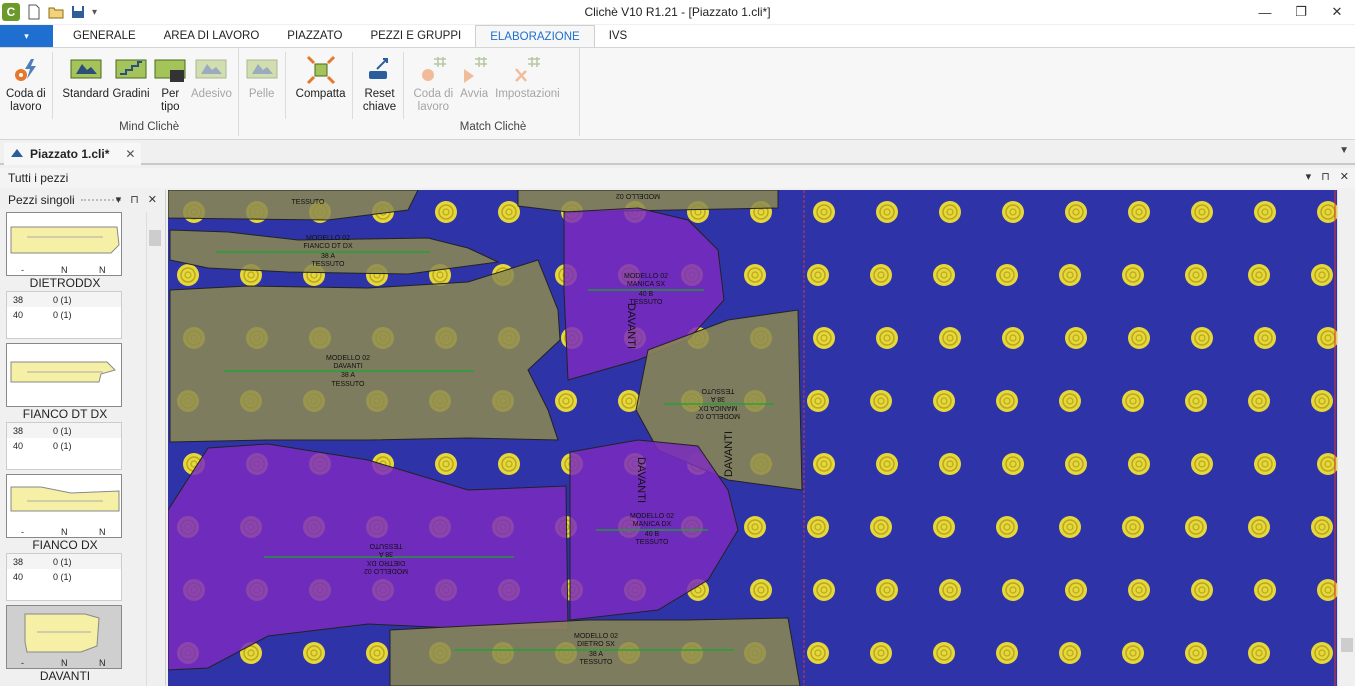  Describe the element at coordinates (380, 70) in the screenshot. I see `key-reset-icon` at that location.